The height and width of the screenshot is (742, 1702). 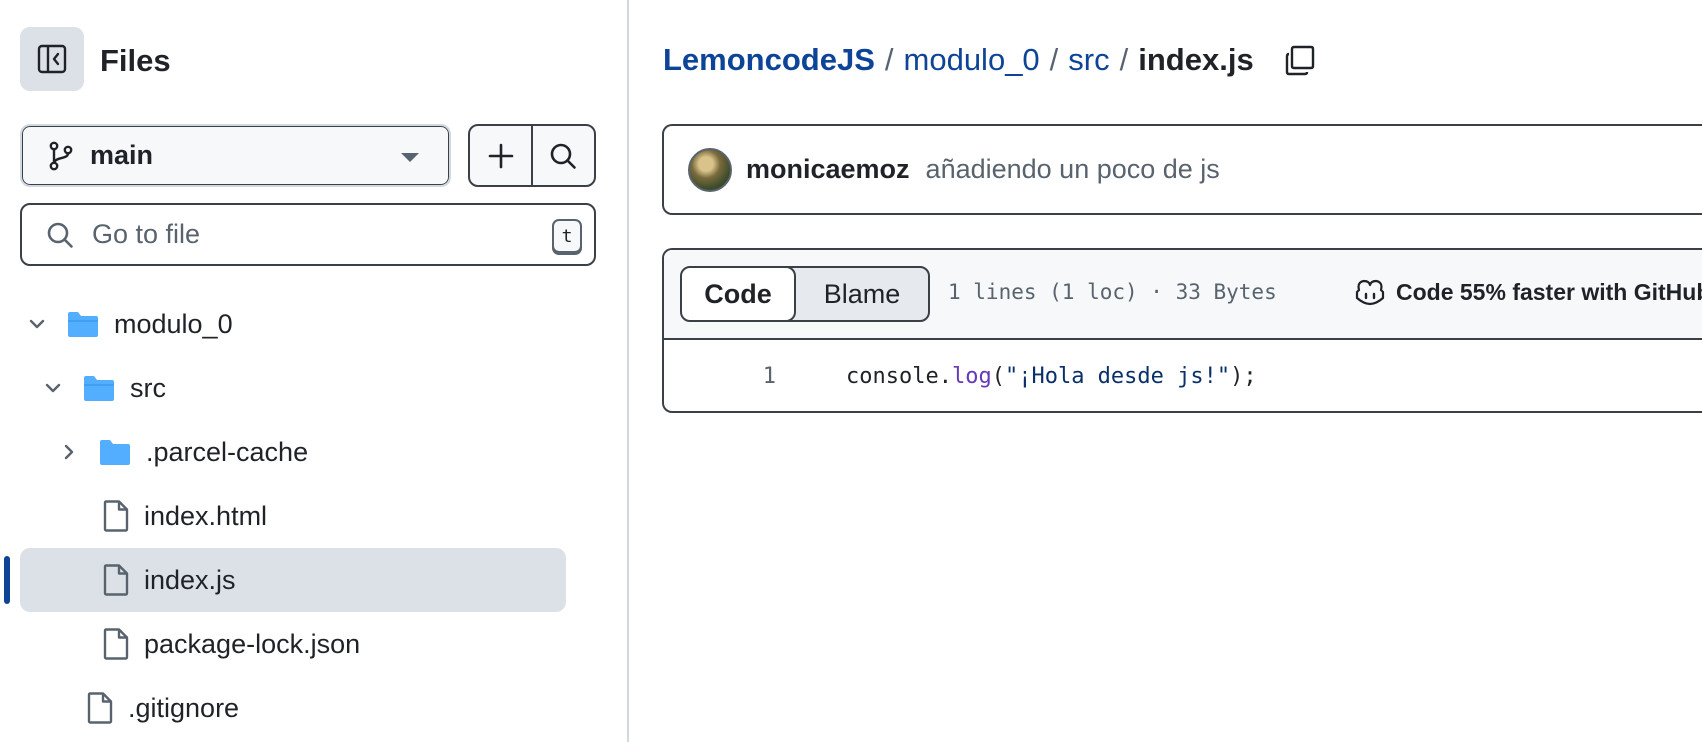 I want to click on git-branch-icon, so click(x=61, y=156).